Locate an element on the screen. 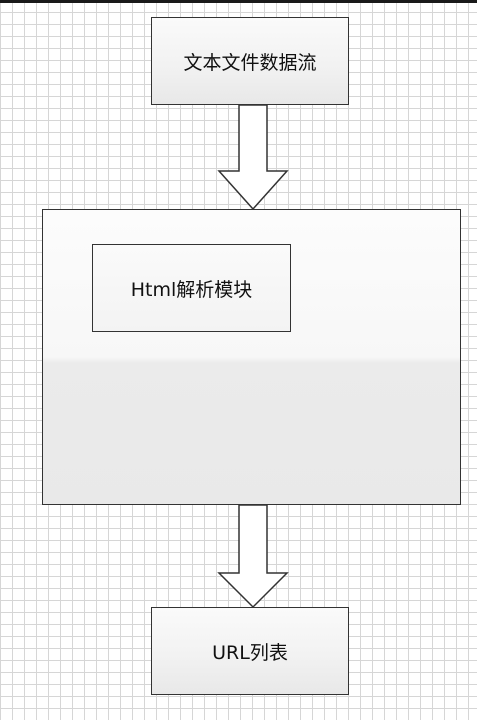 The width and height of the screenshot is (477, 720). module-node-label: Html解析模块 is located at coordinates (191, 289).